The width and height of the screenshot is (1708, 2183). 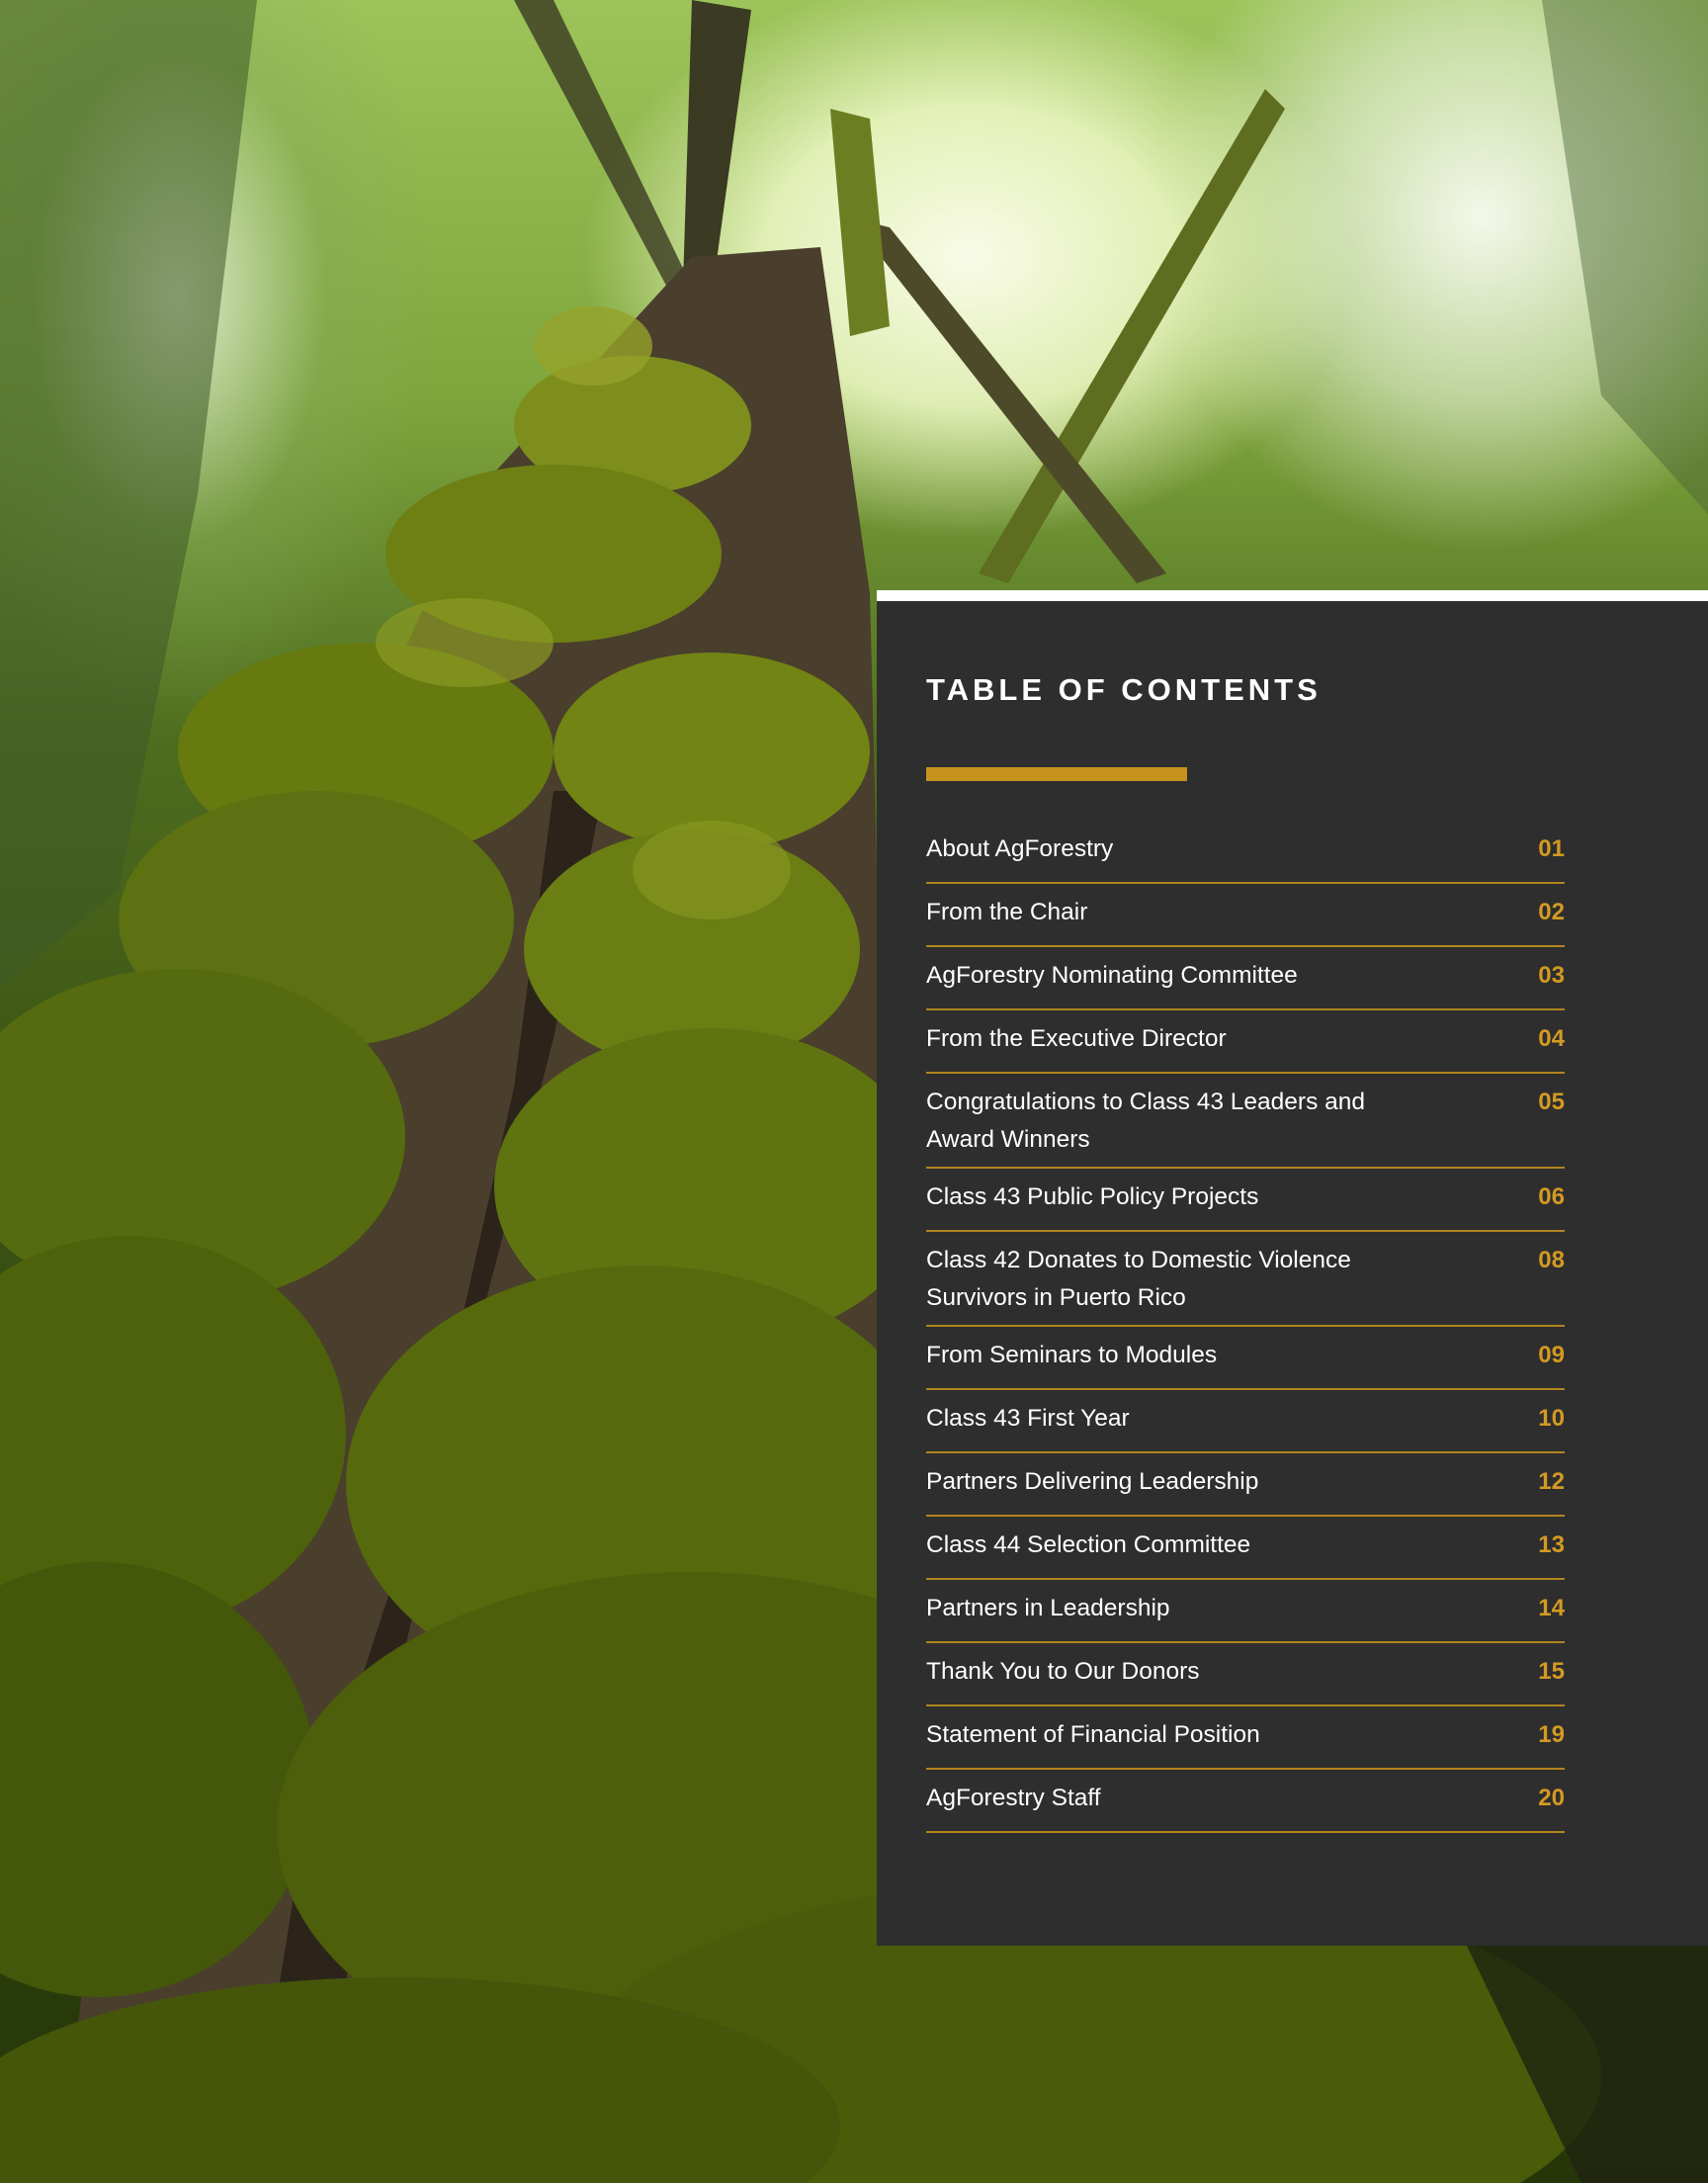 What do you see at coordinates (1552, 1608) in the screenshot?
I see `toc-item-page: 14` at bounding box center [1552, 1608].